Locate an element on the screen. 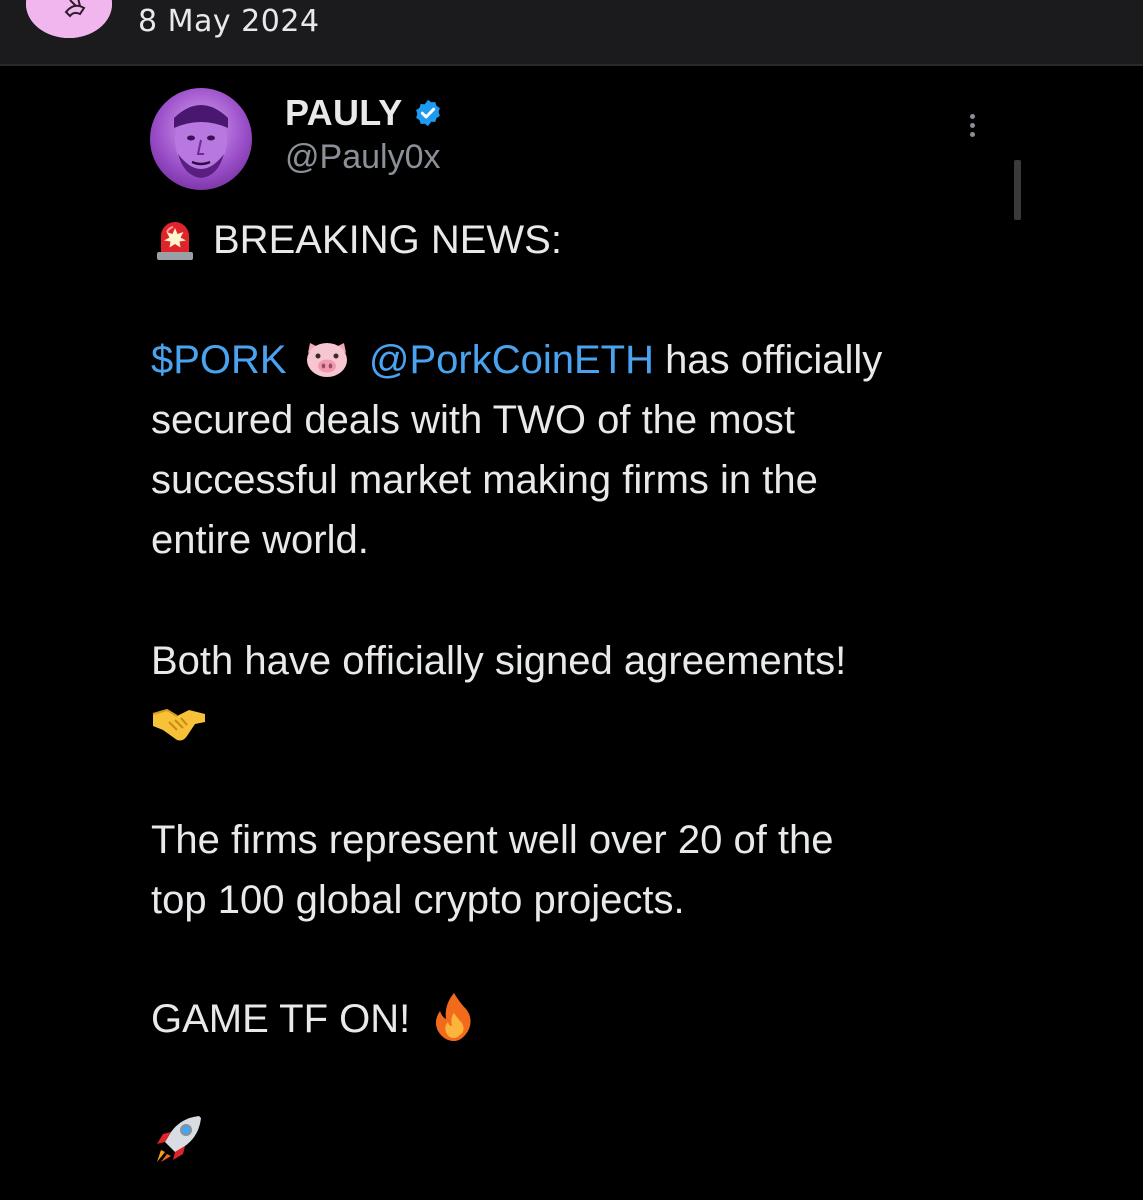  fire-emoji is located at coordinates (453, 1017).